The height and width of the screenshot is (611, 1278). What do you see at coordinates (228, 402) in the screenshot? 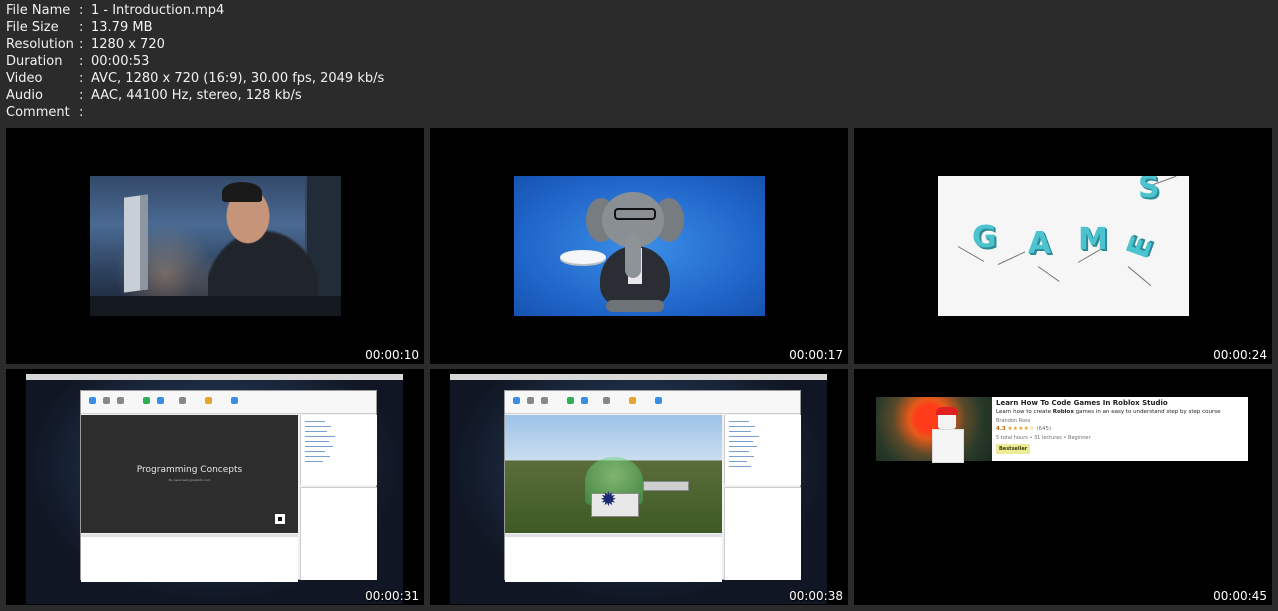
I see `studio-ribbon` at bounding box center [228, 402].